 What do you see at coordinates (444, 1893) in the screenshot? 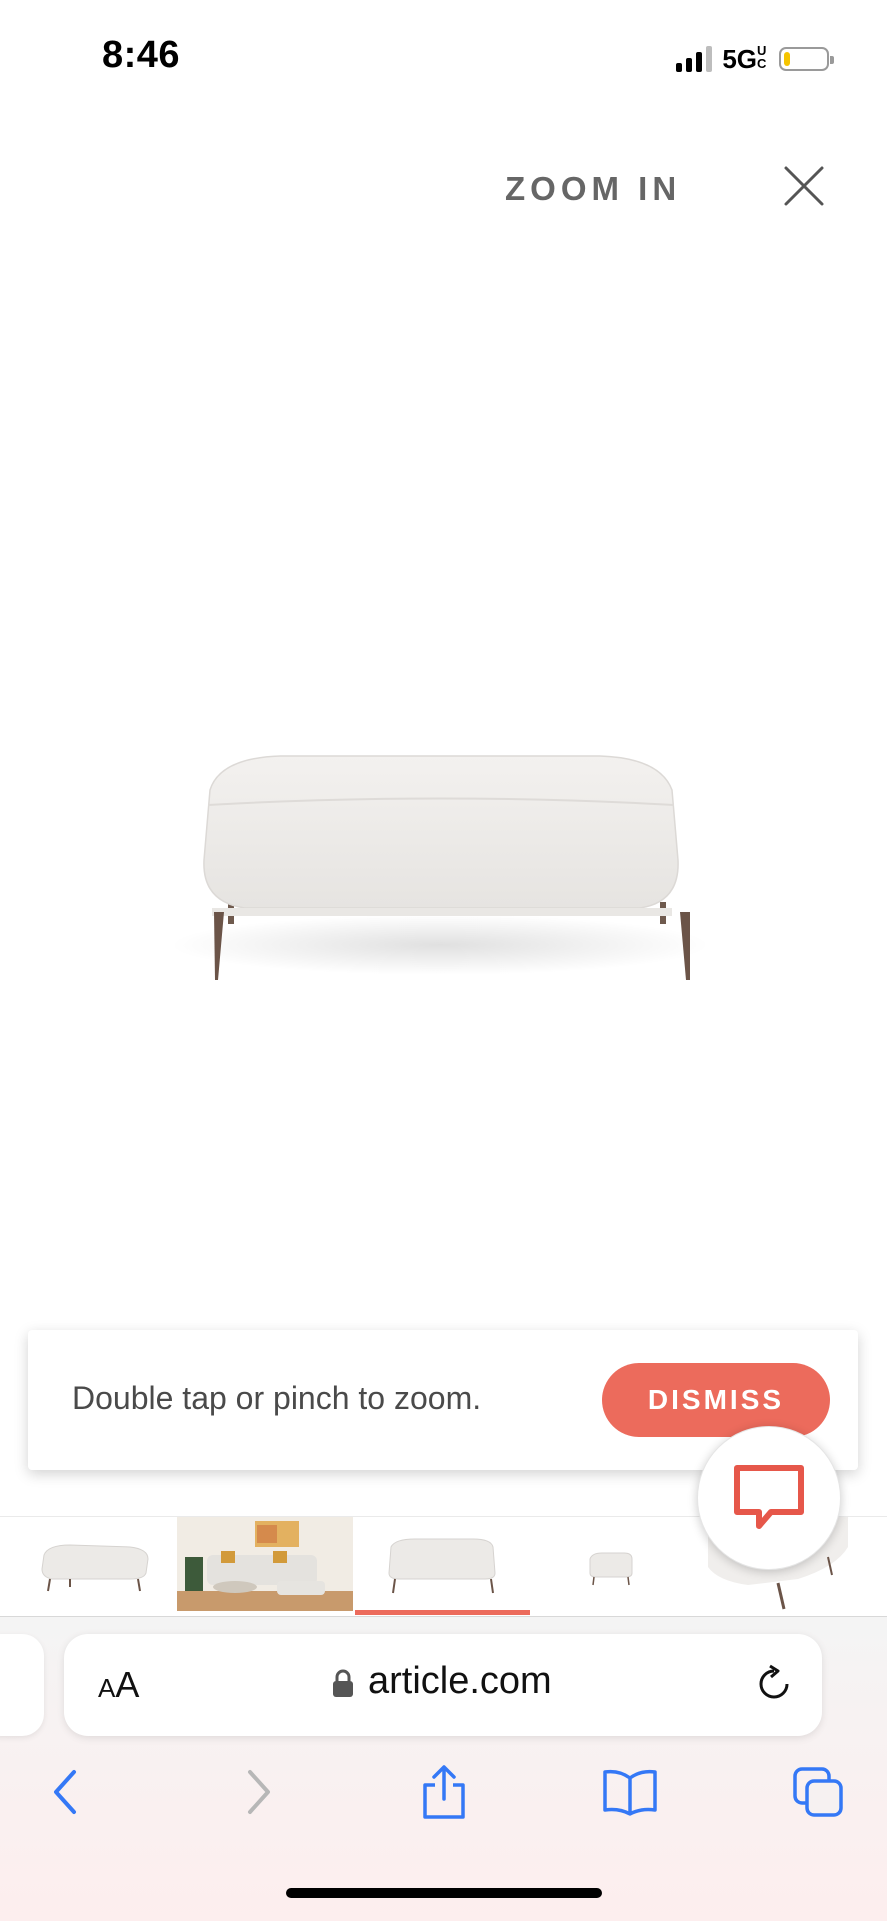
I see `home-indicator` at bounding box center [444, 1893].